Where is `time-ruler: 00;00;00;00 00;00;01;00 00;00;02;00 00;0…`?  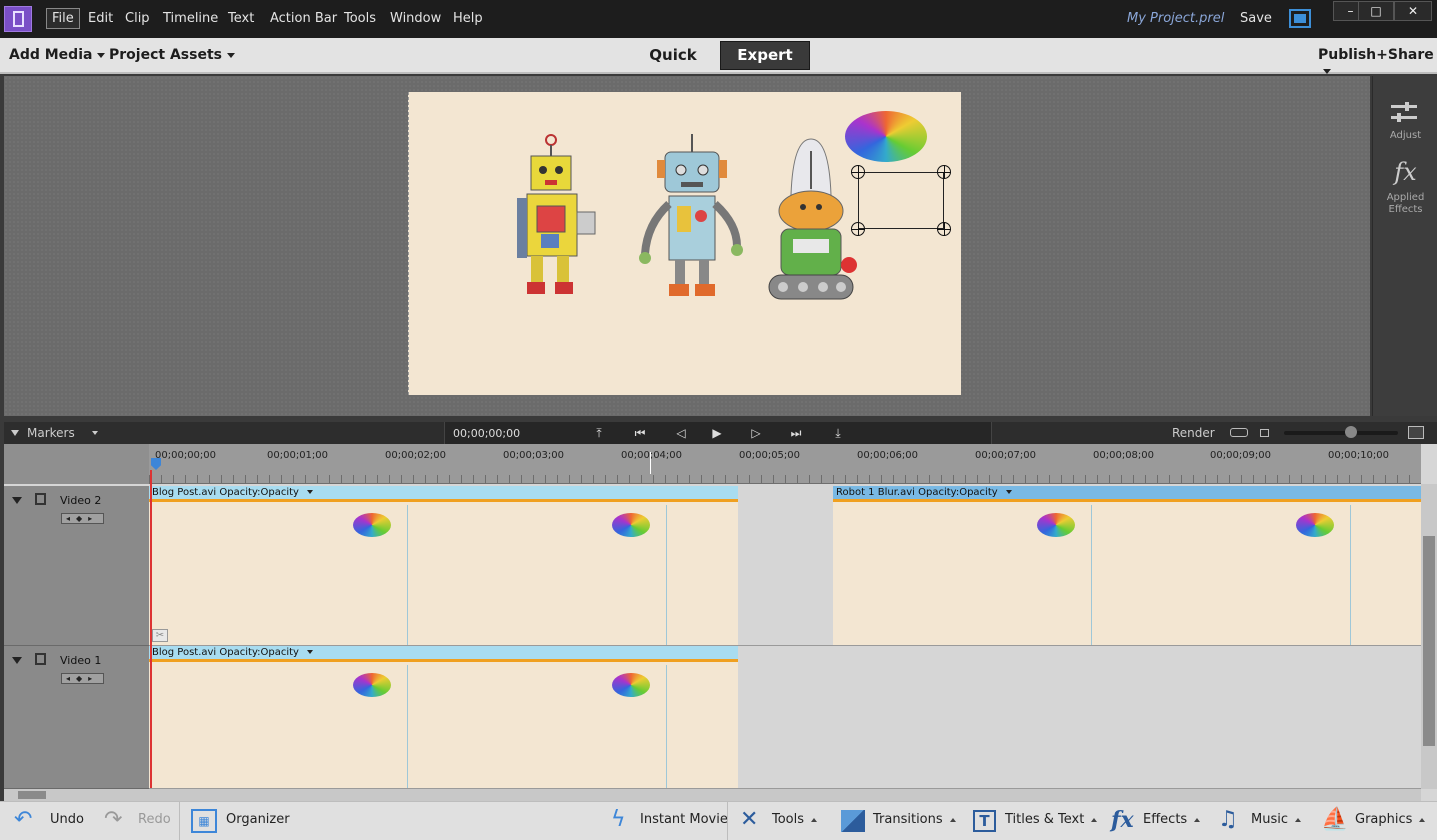 time-ruler: 00;00;00;00 00;00;01;00 00;00;02;00 00;0… is located at coordinates (785, 464).